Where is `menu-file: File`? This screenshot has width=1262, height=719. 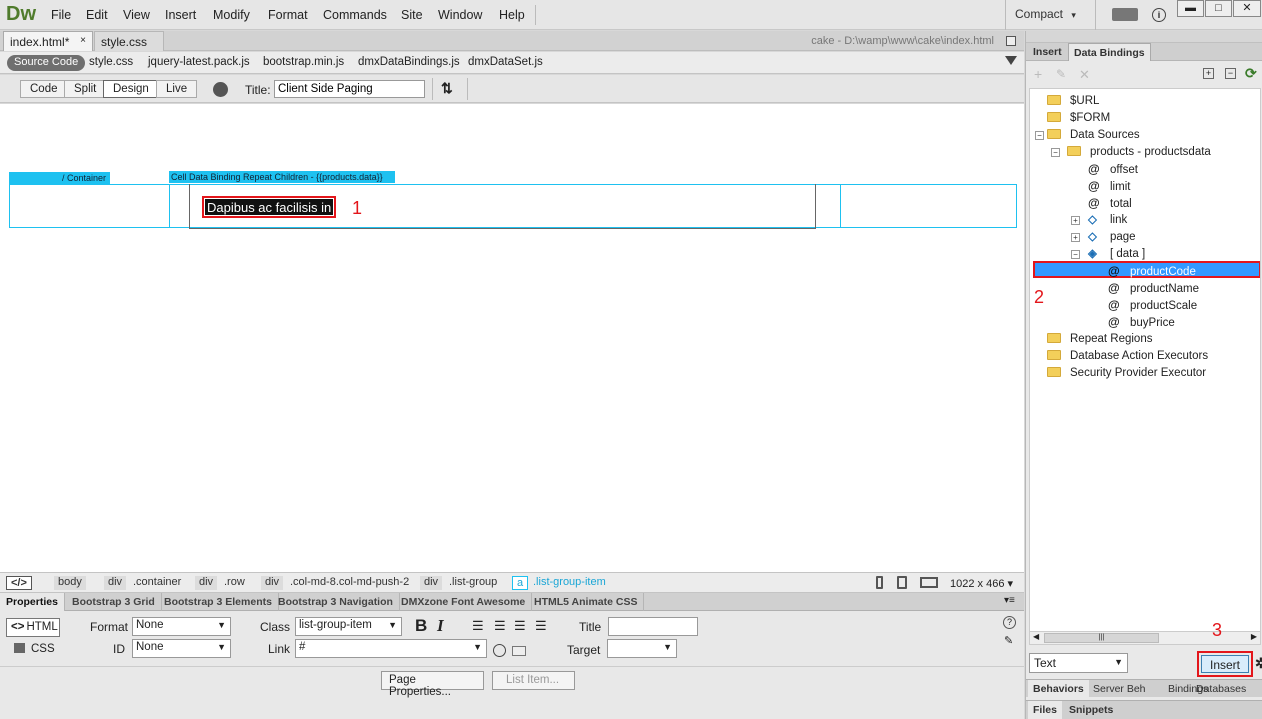 menu-file: File is located at coordinates (61, 15).